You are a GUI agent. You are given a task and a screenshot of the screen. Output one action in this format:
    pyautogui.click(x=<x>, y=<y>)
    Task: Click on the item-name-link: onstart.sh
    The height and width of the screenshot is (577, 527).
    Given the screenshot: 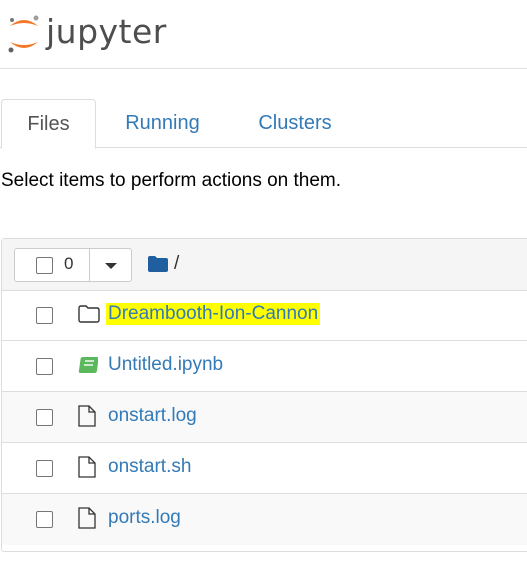 What is the action you would take?
    pyautogui.click(x=149, y=467)
    